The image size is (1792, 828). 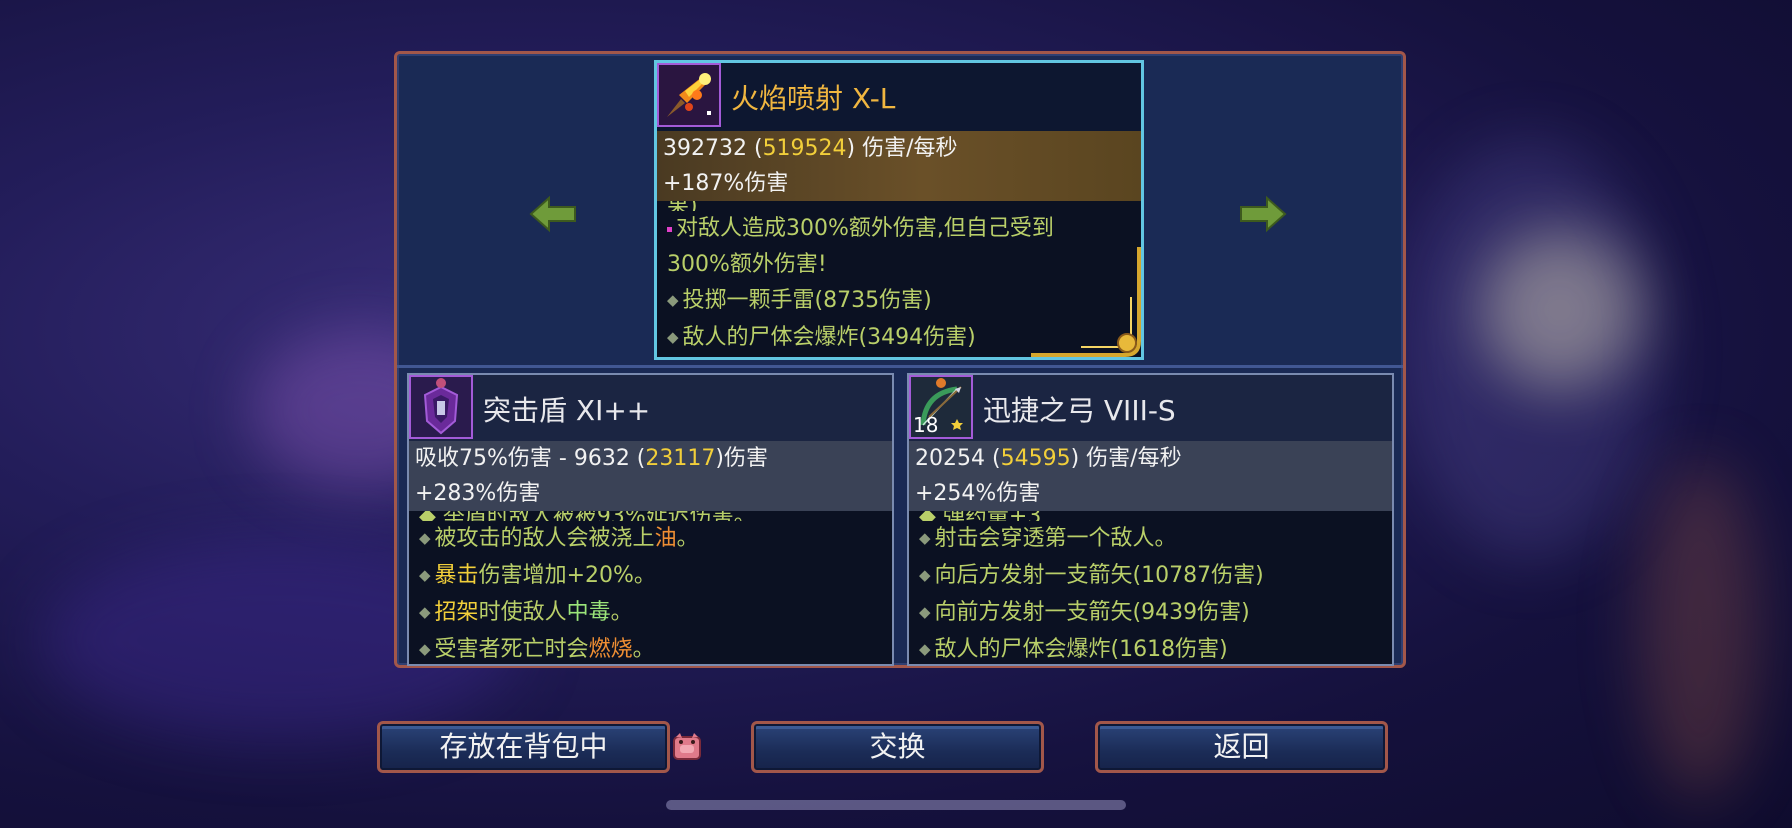 I want to click on effect-line: ◆ 敌人的尸体会爆炸(1618伤害), so click(x=1073, y=649).